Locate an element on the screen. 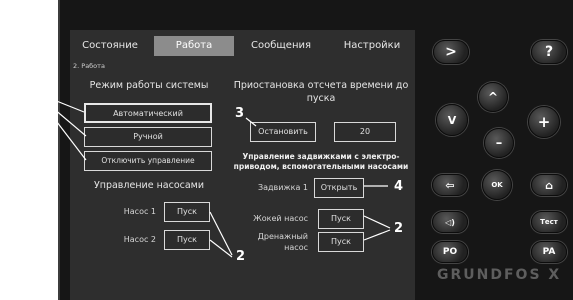  annotation-2-right: 2 is located at coordinates (399, 228).